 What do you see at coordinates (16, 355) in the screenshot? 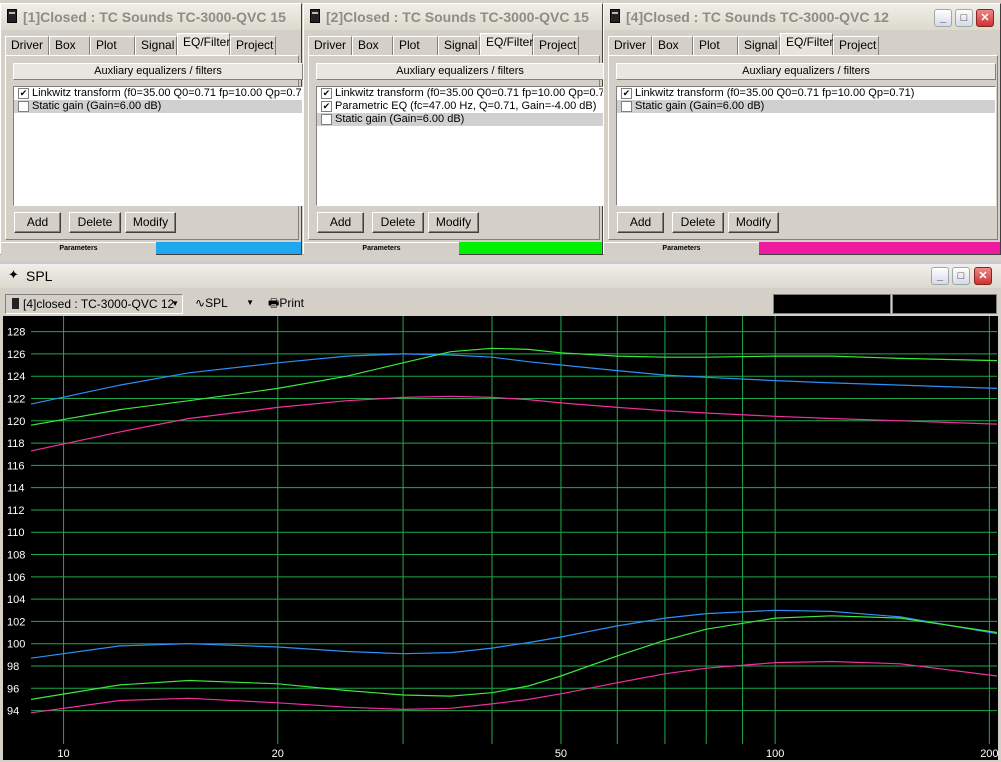
I see `y-tick-label: 126` at bounding box center [16, 355].